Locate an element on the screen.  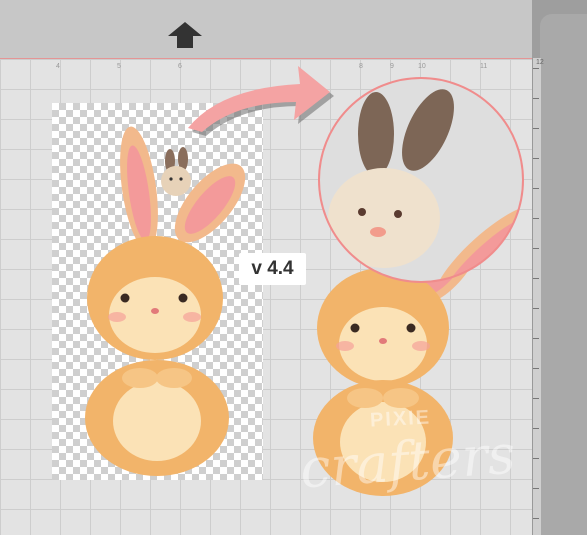
curved-arrow-icon is located at coordinates (261, 101).